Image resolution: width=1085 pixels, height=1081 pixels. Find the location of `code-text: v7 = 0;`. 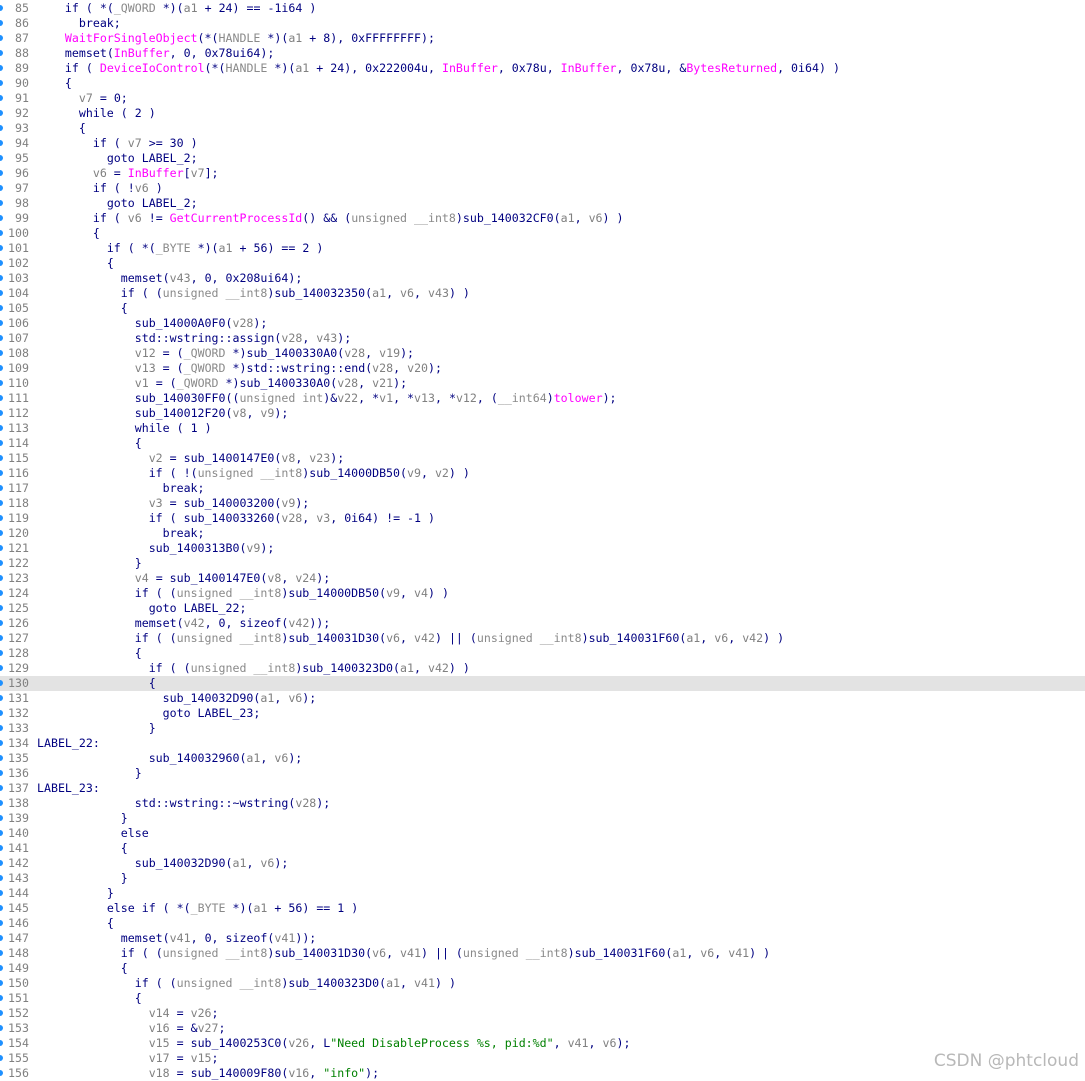

code-text: v7 = 0; is located at coordinates (82, 98).